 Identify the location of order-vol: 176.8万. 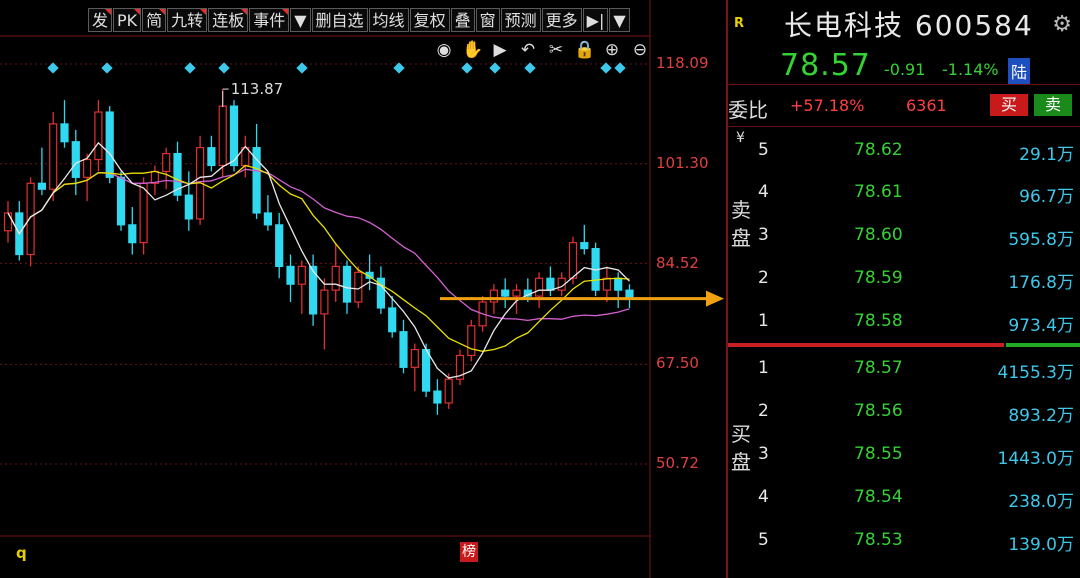
(1041, 283).